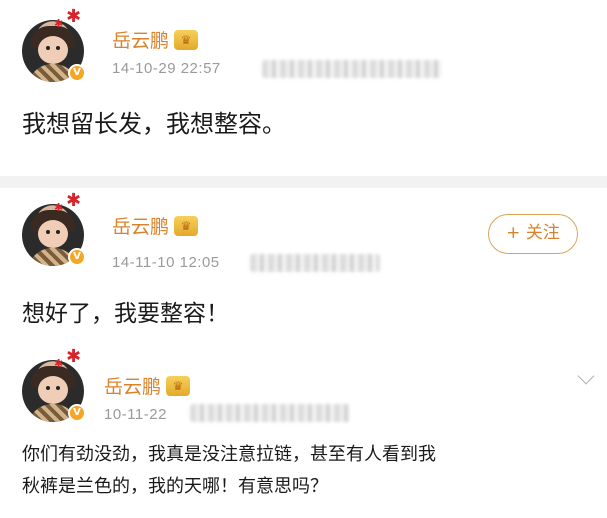  What do you see at coordinates (135, 414) in the screenshot?
I see `timestamp: 10-11-22` at bounding box center [135, 414].